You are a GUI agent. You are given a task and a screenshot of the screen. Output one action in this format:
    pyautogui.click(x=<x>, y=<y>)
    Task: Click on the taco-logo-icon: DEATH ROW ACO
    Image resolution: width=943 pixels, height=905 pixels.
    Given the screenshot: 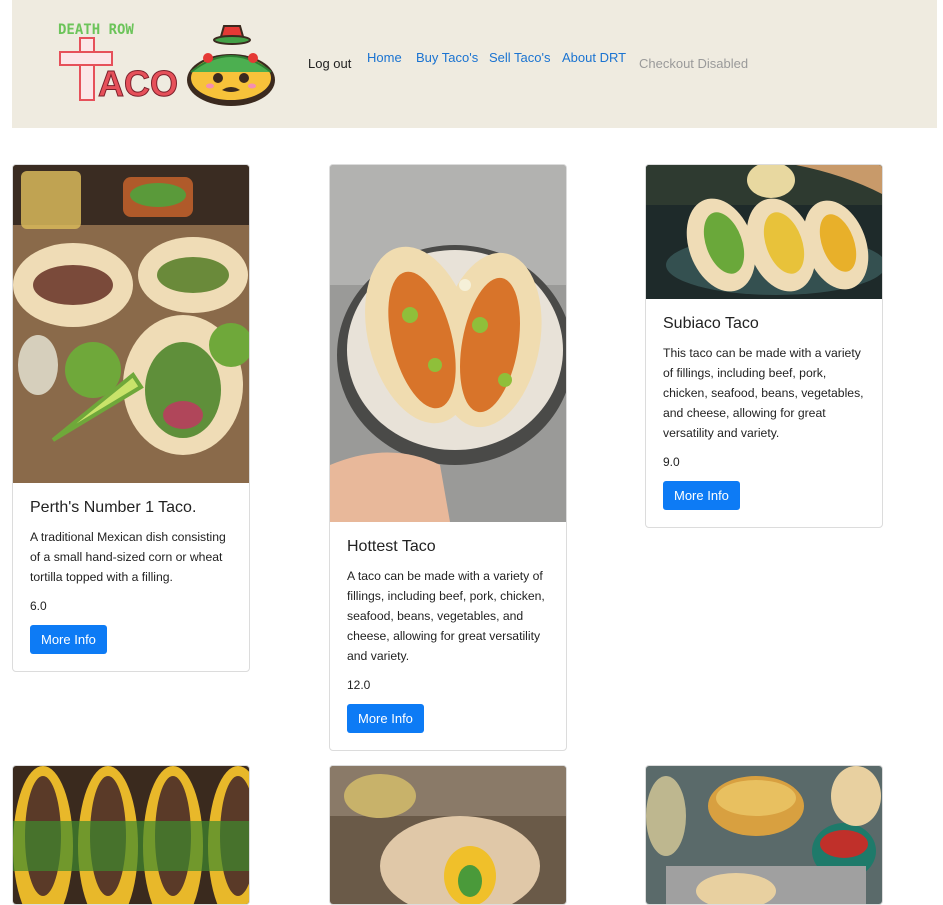 What is the action you would take?
    pyautogui.click(x=166, y=64)
    